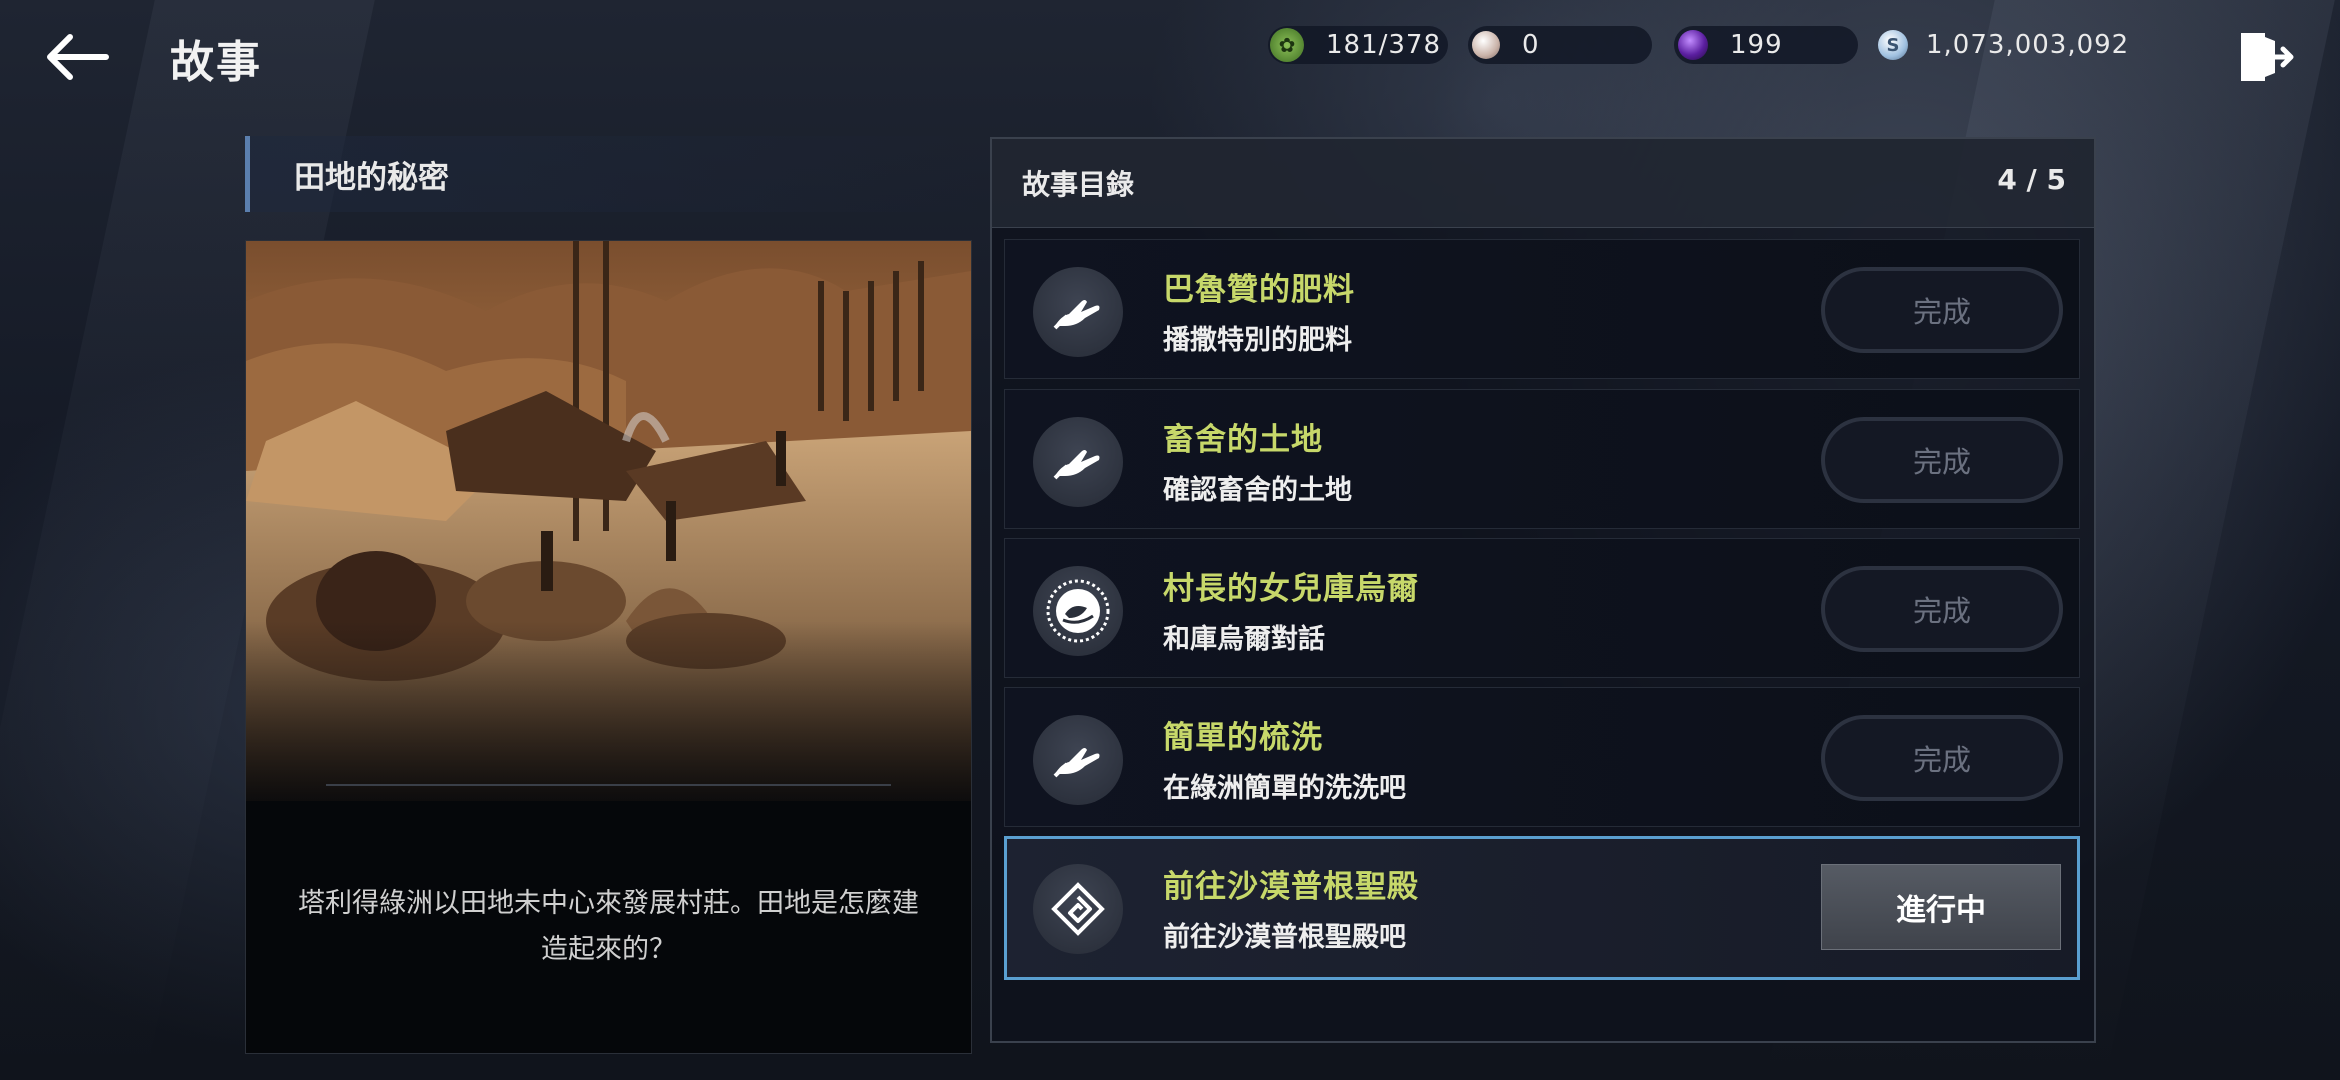  I want to click on quest-item: 村長的女兒庫烏爾 和庫烏爾對話 完成, so click(1542, 608).